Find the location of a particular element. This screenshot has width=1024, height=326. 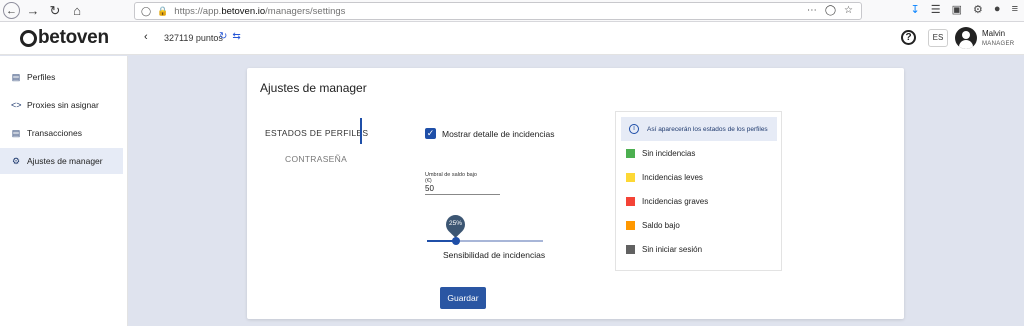

save-button: Guardar is located at coordinates (463, 298).